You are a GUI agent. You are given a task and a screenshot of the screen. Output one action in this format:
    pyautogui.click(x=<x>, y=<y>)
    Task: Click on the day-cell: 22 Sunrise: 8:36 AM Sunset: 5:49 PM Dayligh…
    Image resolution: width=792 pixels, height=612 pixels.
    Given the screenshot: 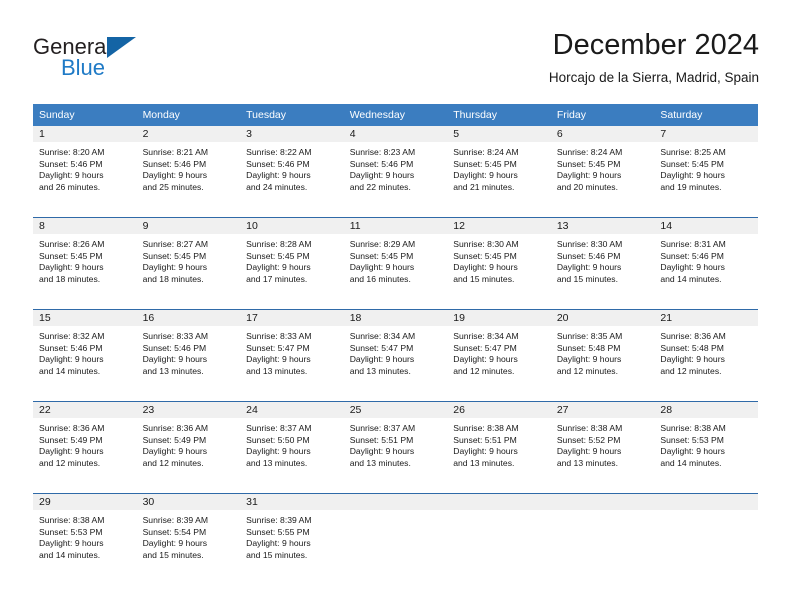 What is the action you would take?
    pyautogui.click(x=85, y=444)
    